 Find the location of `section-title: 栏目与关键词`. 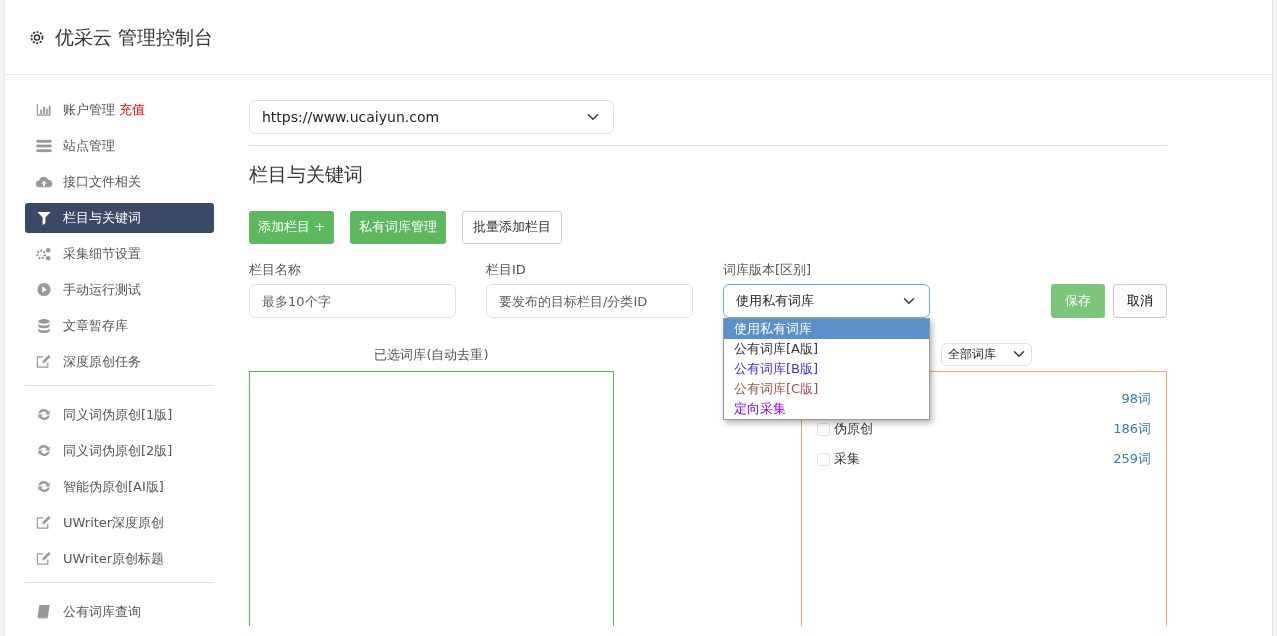

section-title: 栏目与关键词 is located at coordinates (306, 174).